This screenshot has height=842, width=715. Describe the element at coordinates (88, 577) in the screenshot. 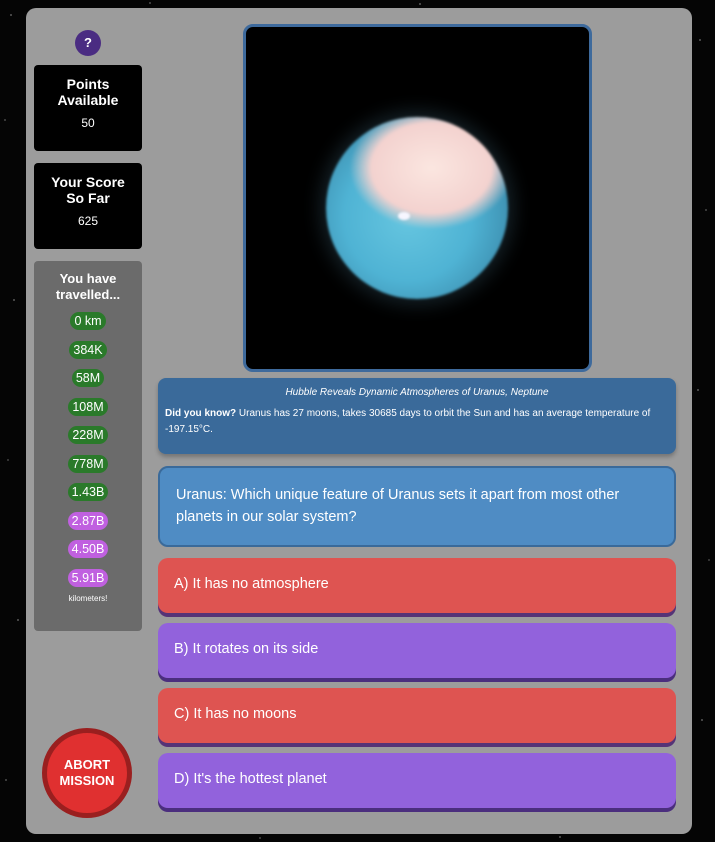

I see `distance-badge: 5.91B` at that location.